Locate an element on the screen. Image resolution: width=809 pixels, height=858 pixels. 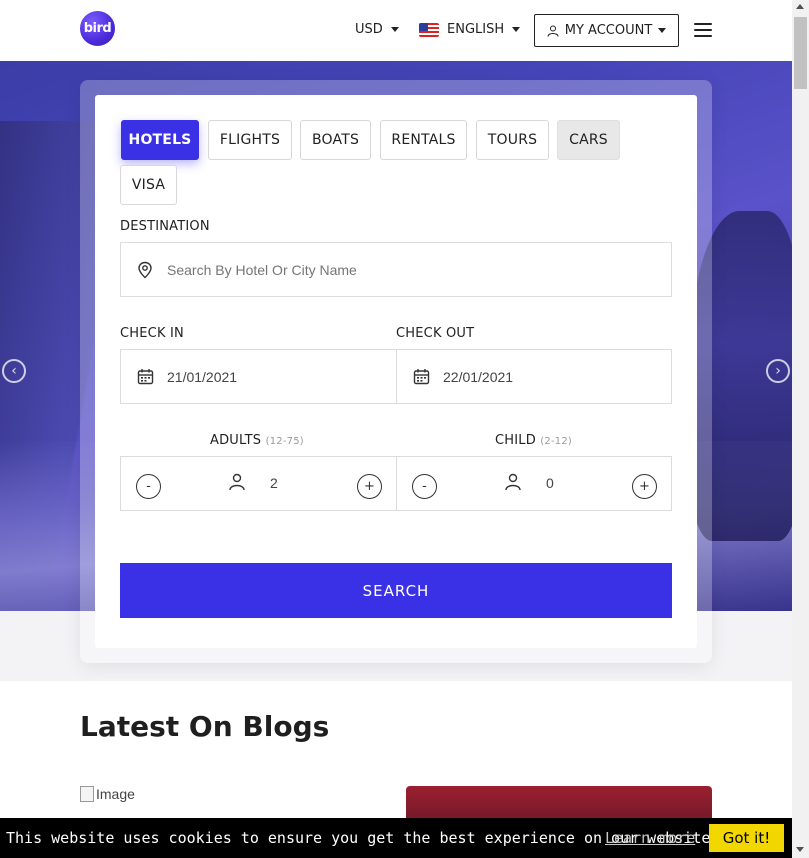
chevron-left-icon: ‹ is located at coordinates (14, 371).